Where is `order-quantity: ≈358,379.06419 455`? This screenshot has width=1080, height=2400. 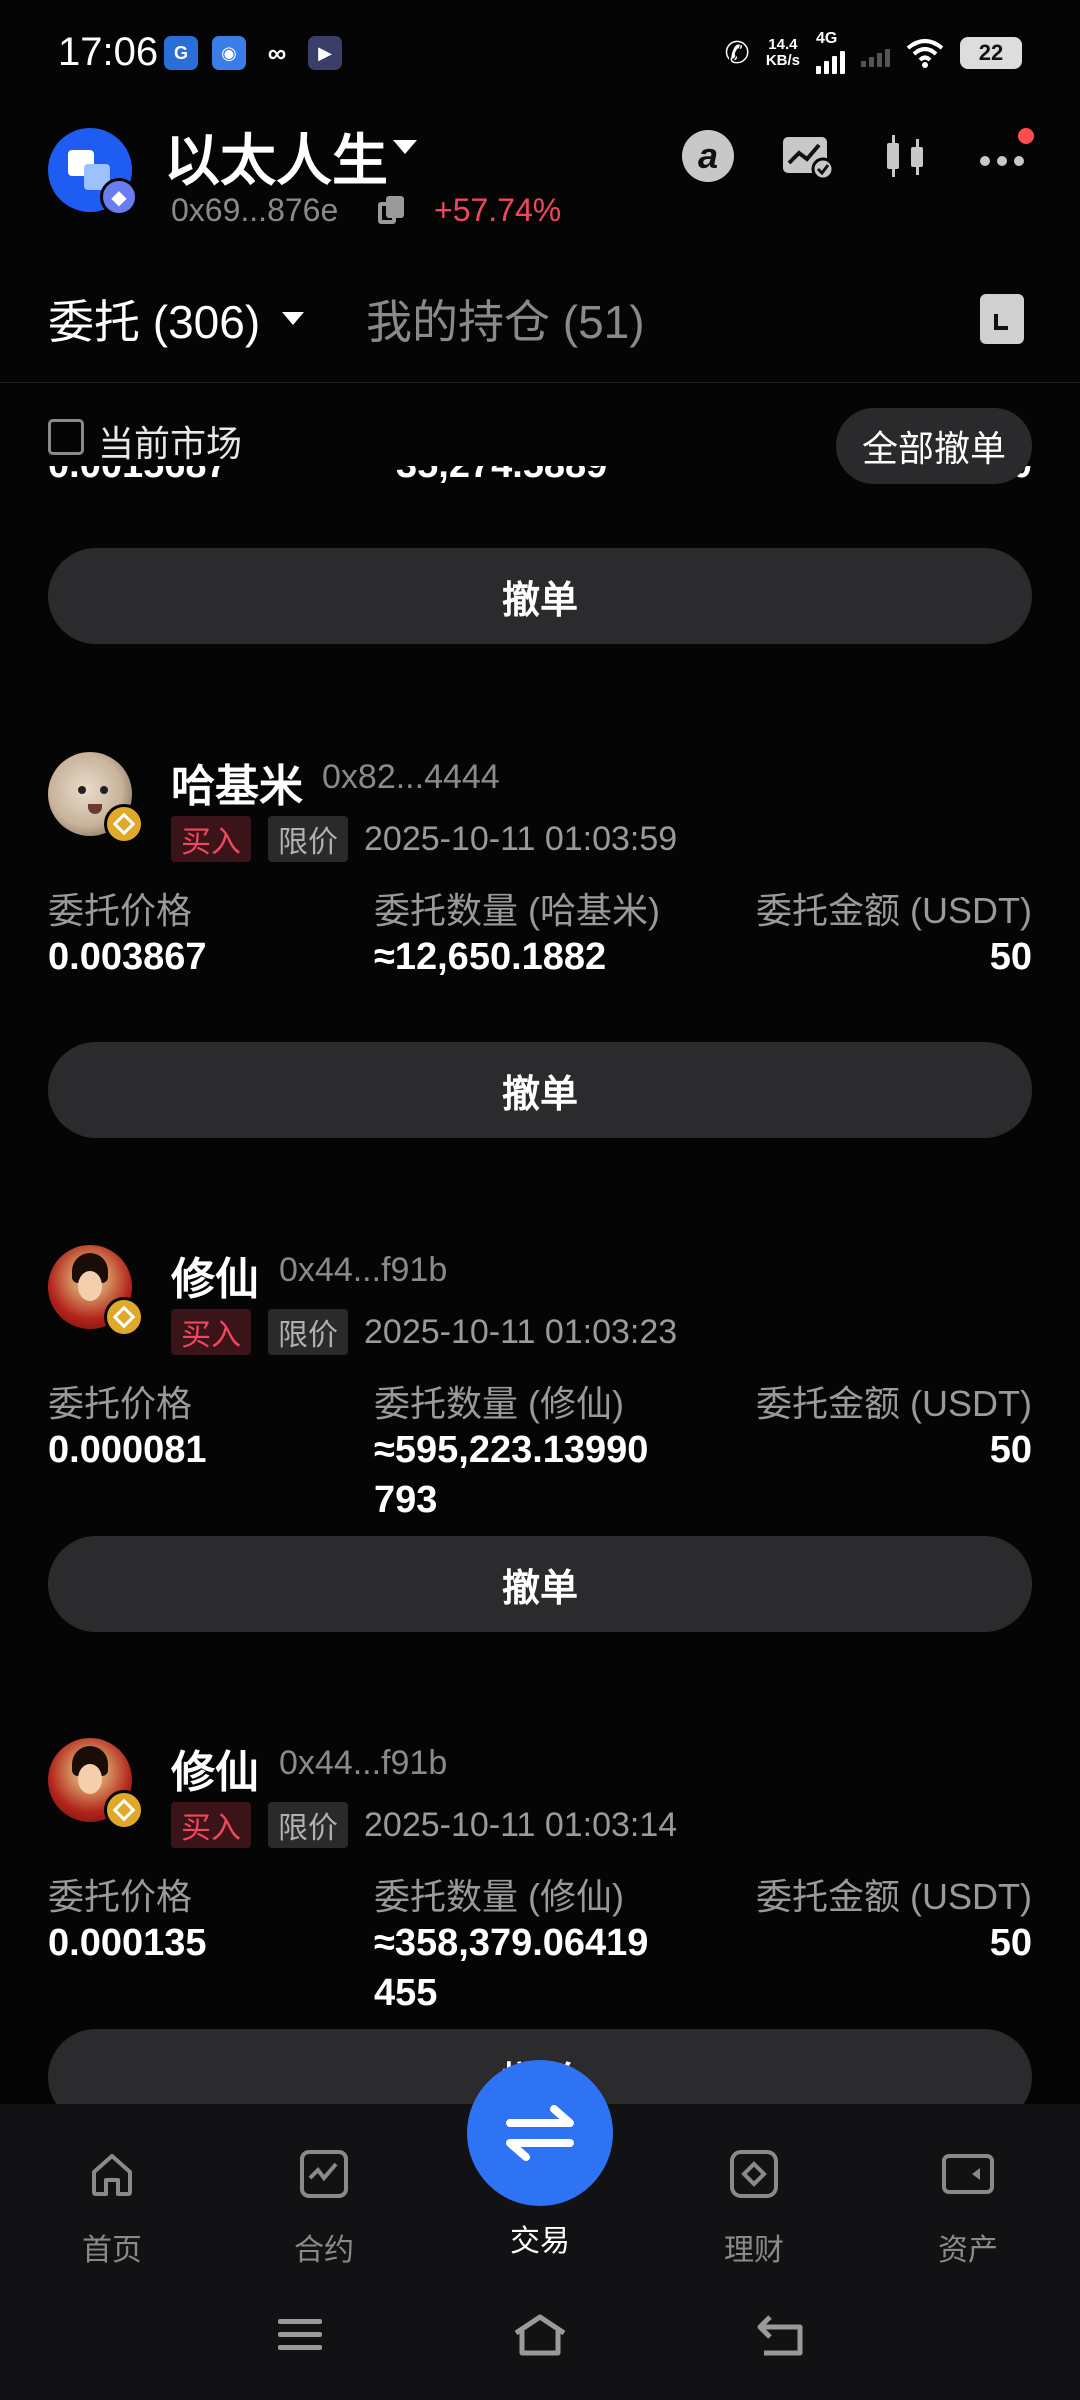
order-quantity: ≈358,379.06419 455 is located at coordinates (511, 1968).